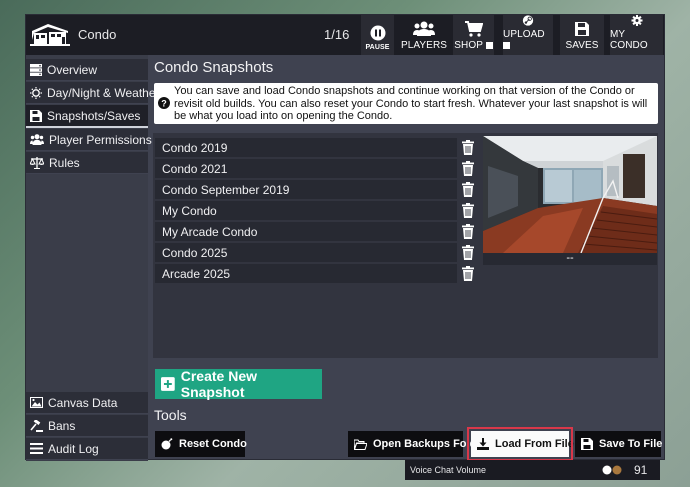 This screenshot has height=487, width=690. What do you see at coordinates (36, 69) in the screenshot?
I see `server-icon` at bounding box center [36, 69].